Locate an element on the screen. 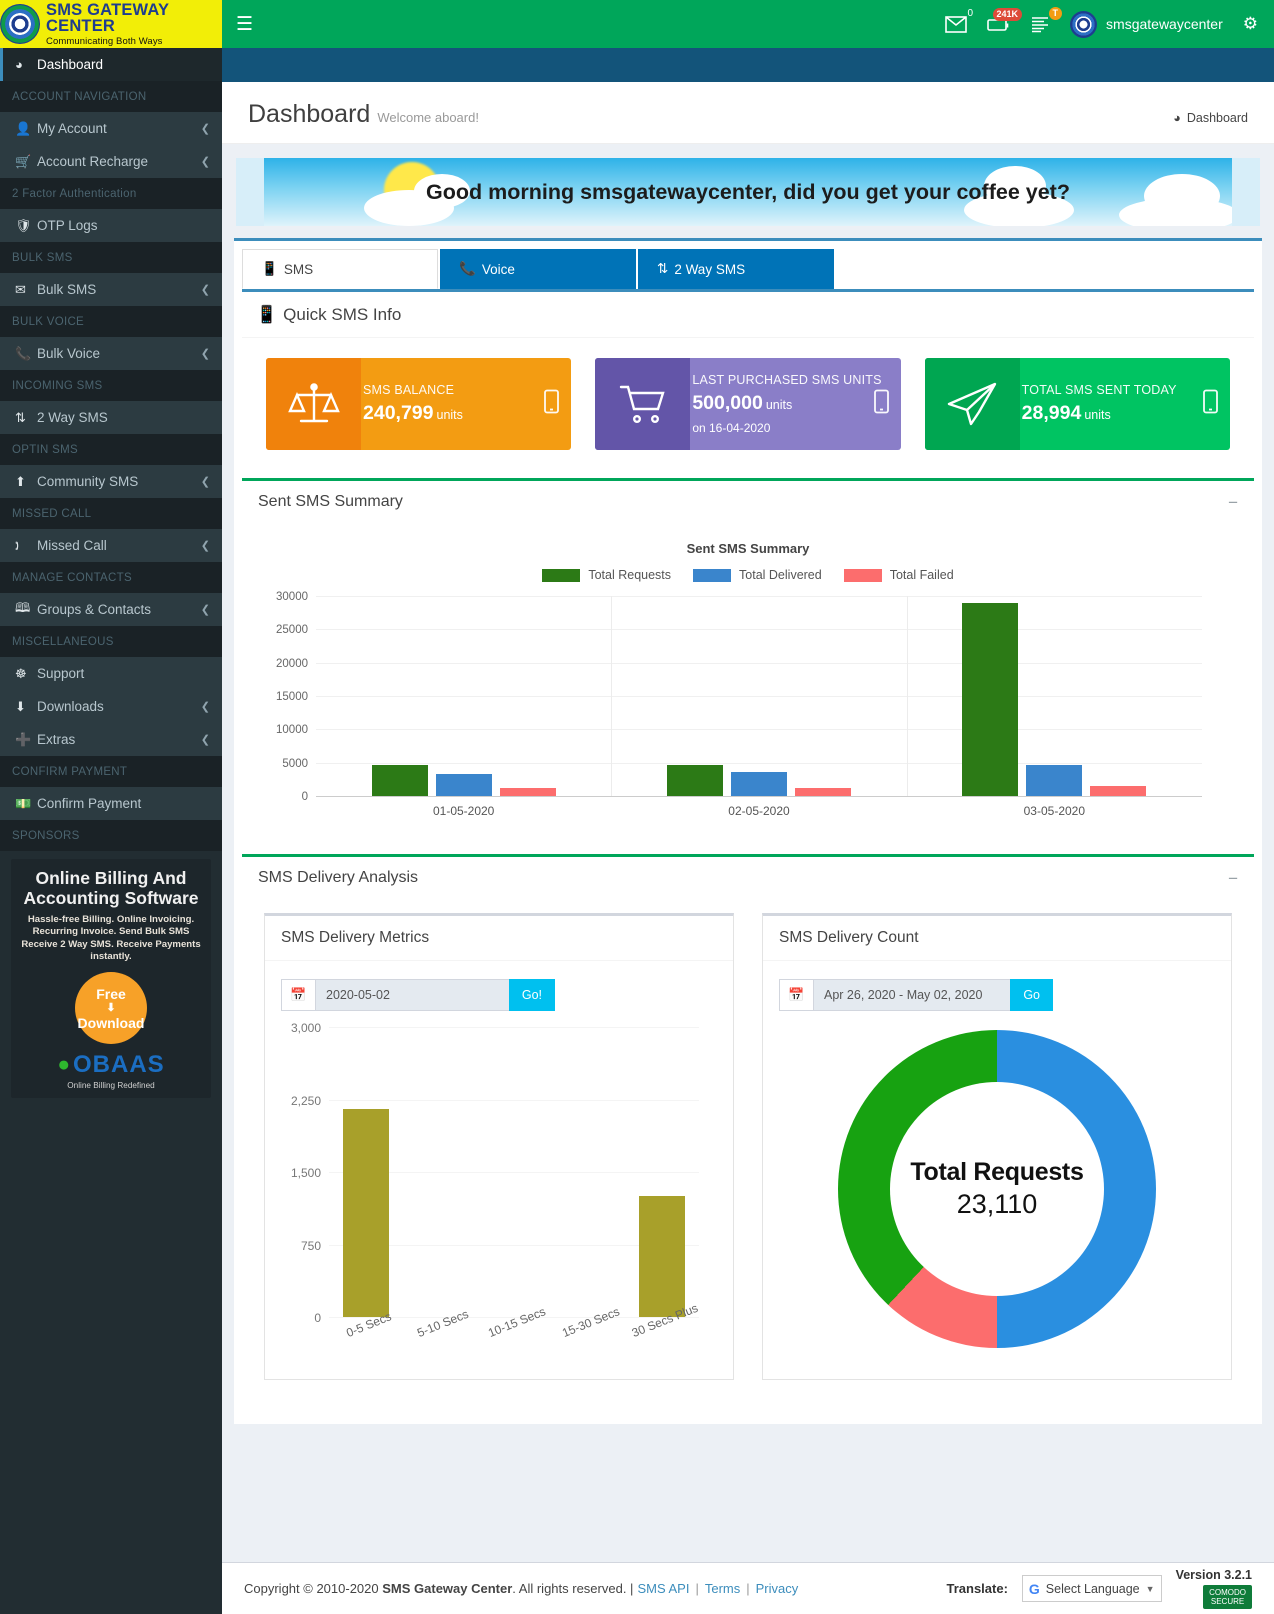  metrics-go-button: Go! is located at coordinates (531, 995).